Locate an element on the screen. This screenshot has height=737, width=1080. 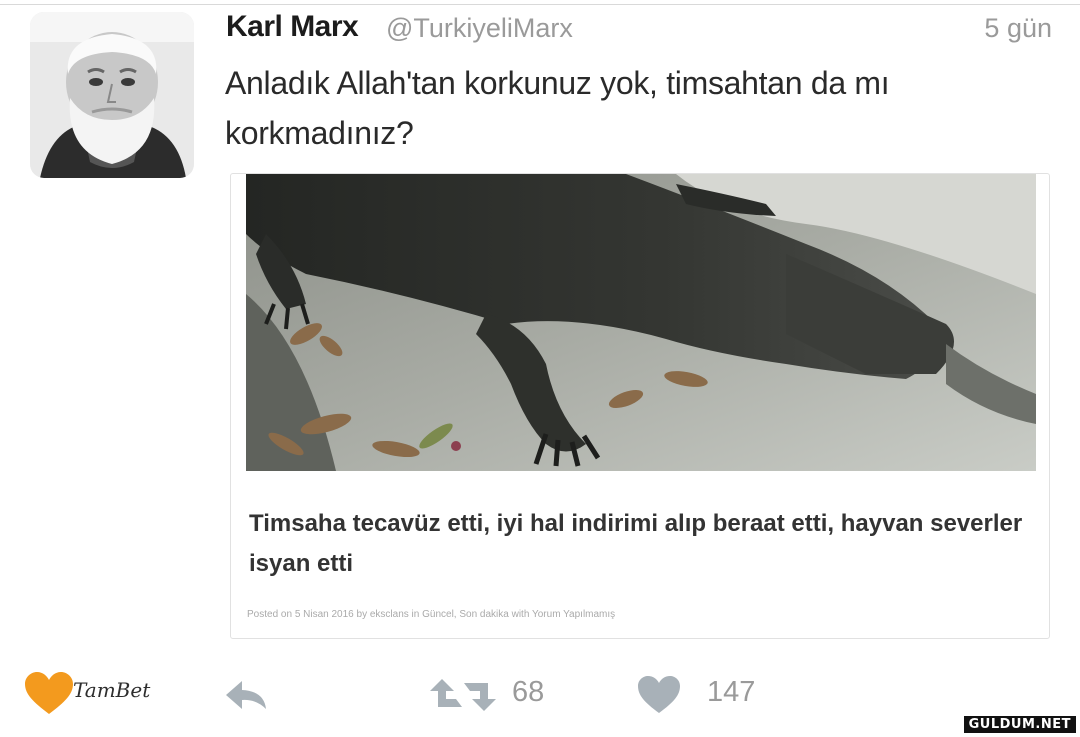
reply-button is located at coordinates (247, 695).